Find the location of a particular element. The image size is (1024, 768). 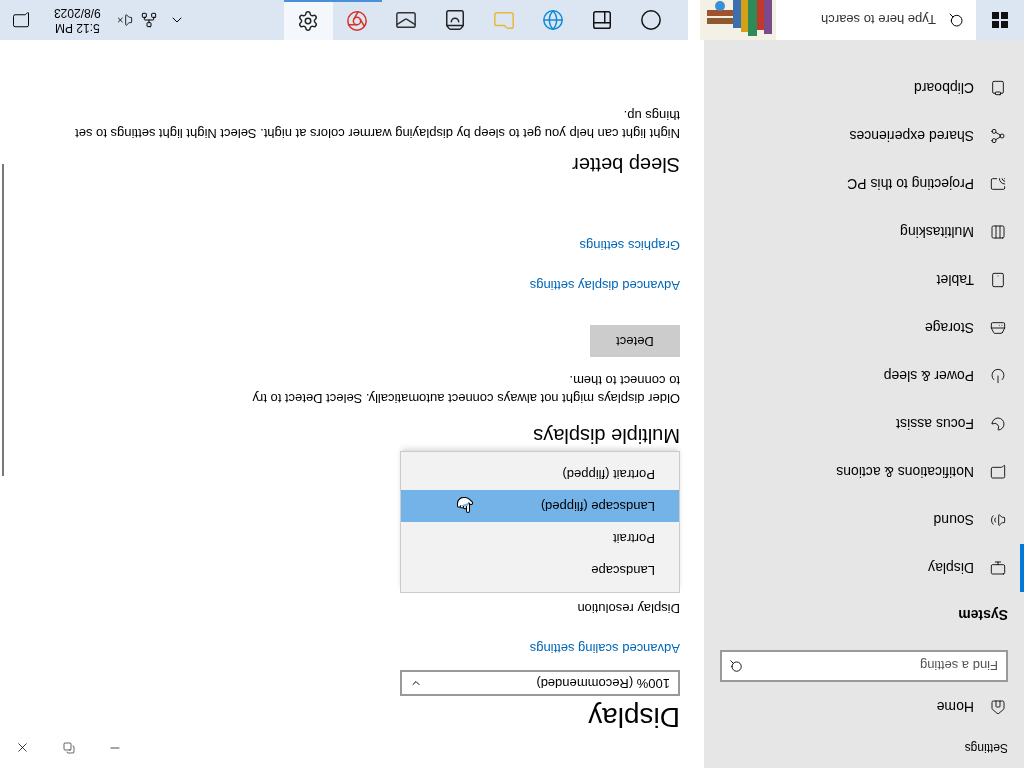

search-field: Find a setting is located at coordinates (864, 666).